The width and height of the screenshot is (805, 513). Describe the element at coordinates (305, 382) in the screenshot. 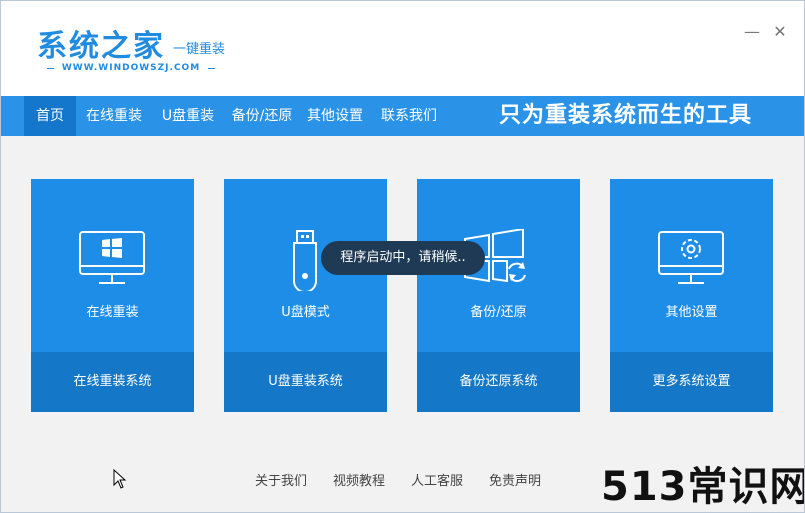

I see `card-action-button: U盘重装系统` at that location.